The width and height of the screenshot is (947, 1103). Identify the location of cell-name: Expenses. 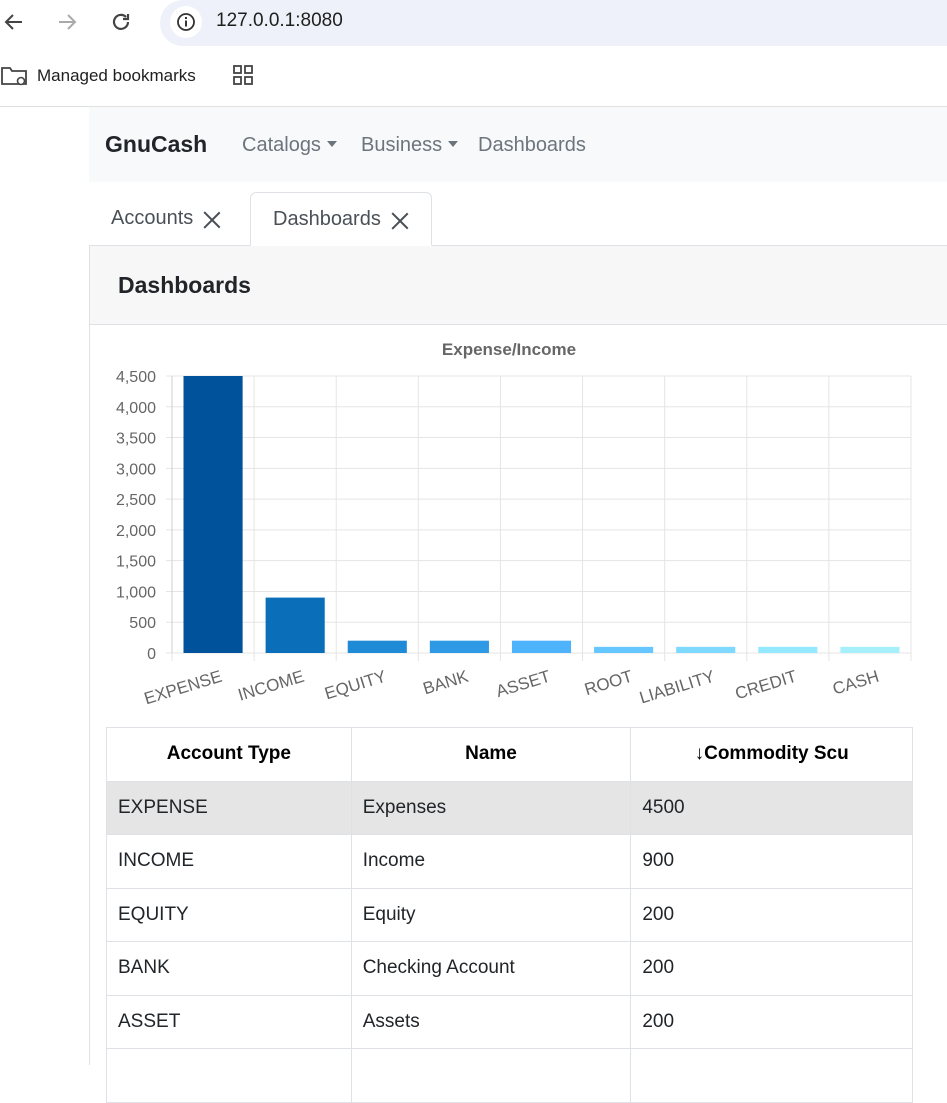
(491, 807).